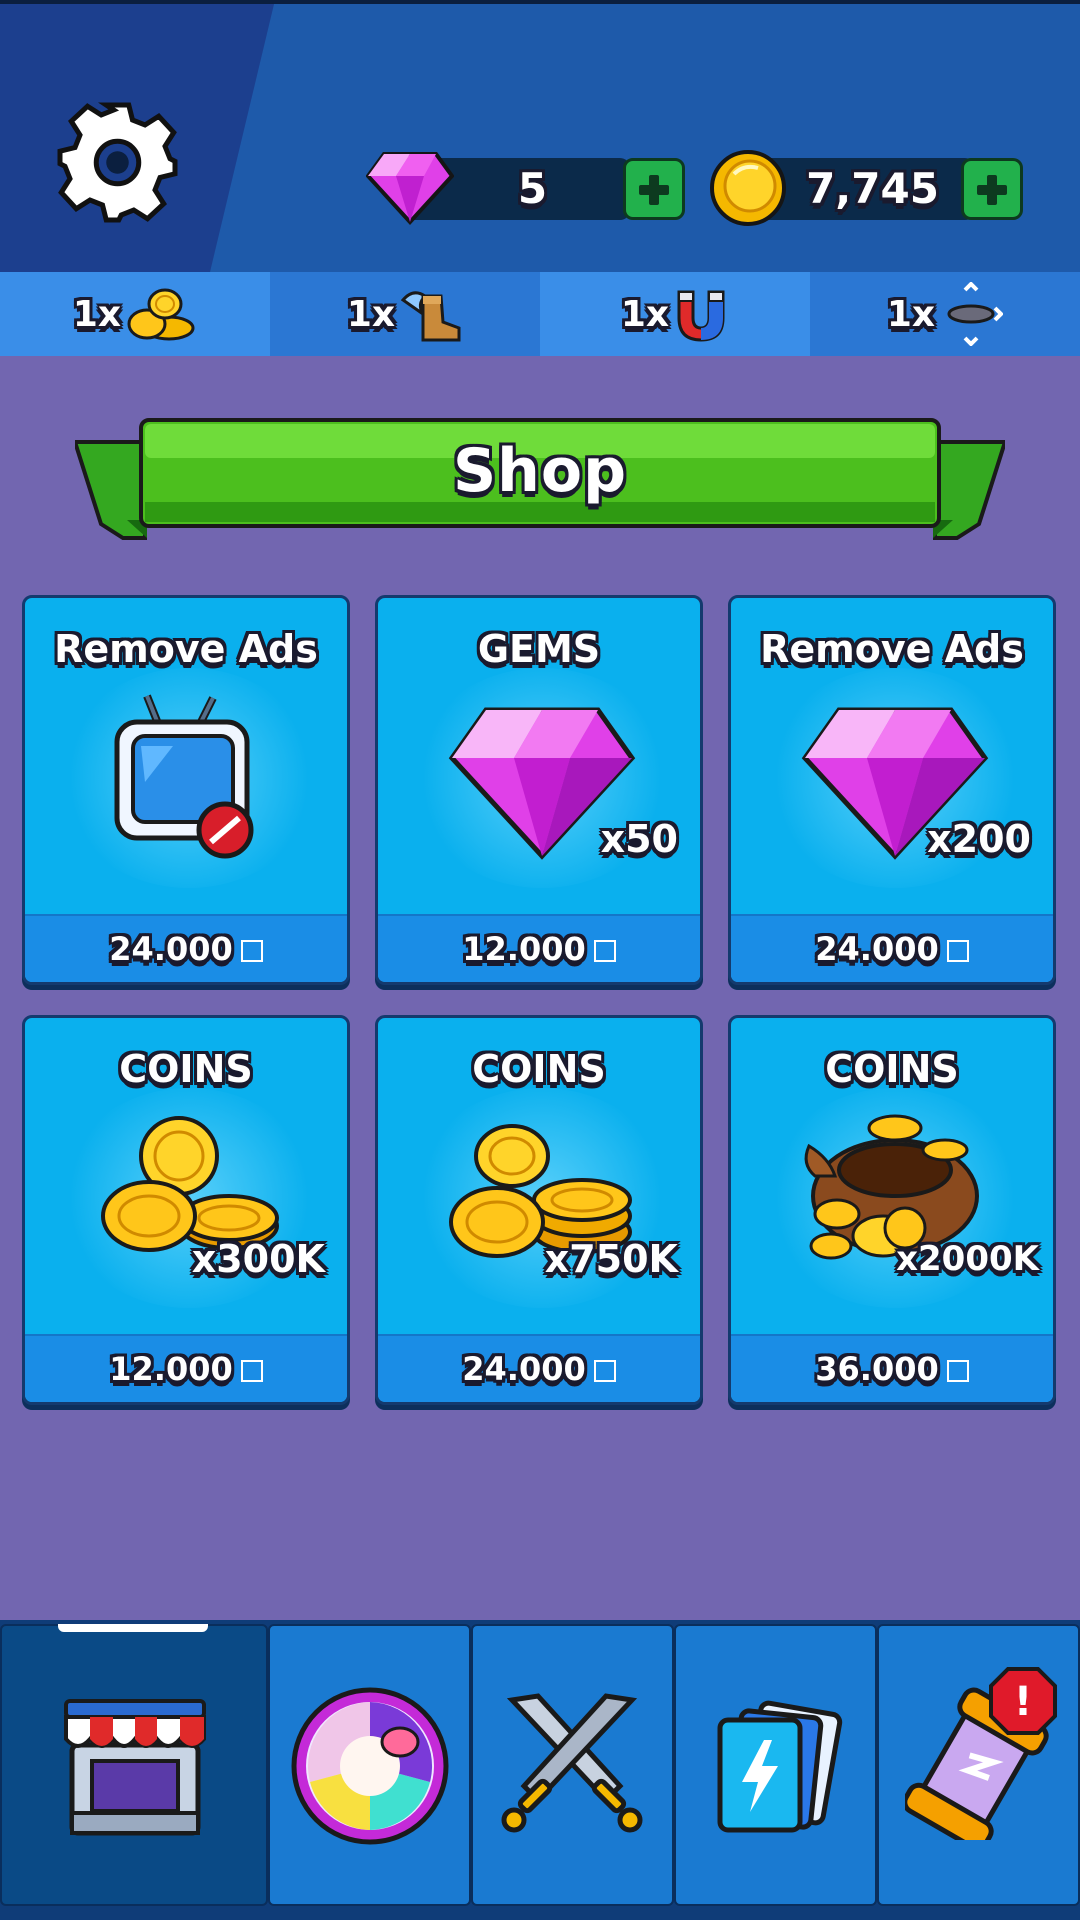  Describe the element at coordinates (780, 1766) in the screenshot. I see `cards-icon` at that location.